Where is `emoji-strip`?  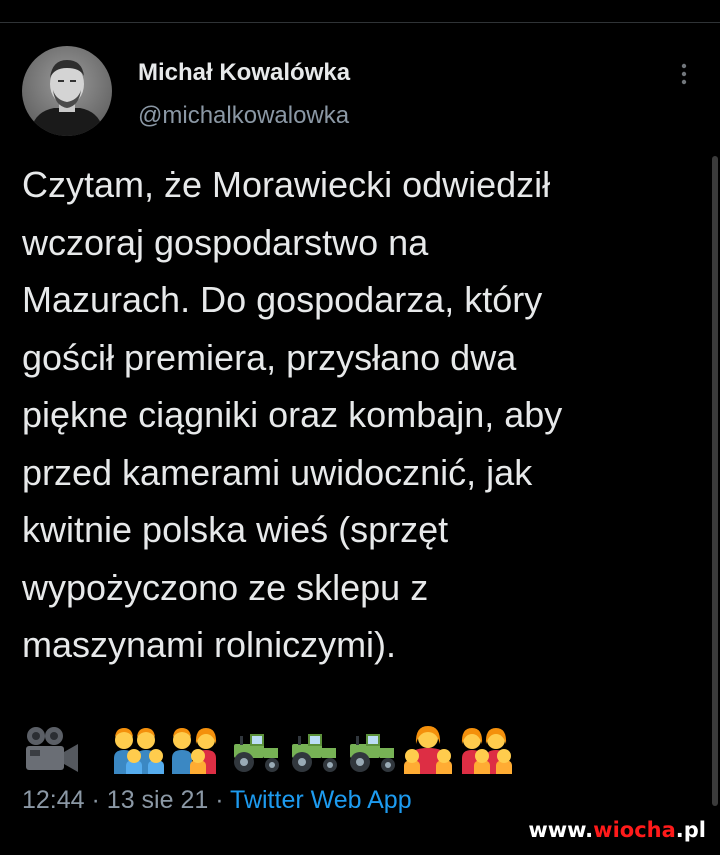 emoji-strip is located at coordinates (315, 746).